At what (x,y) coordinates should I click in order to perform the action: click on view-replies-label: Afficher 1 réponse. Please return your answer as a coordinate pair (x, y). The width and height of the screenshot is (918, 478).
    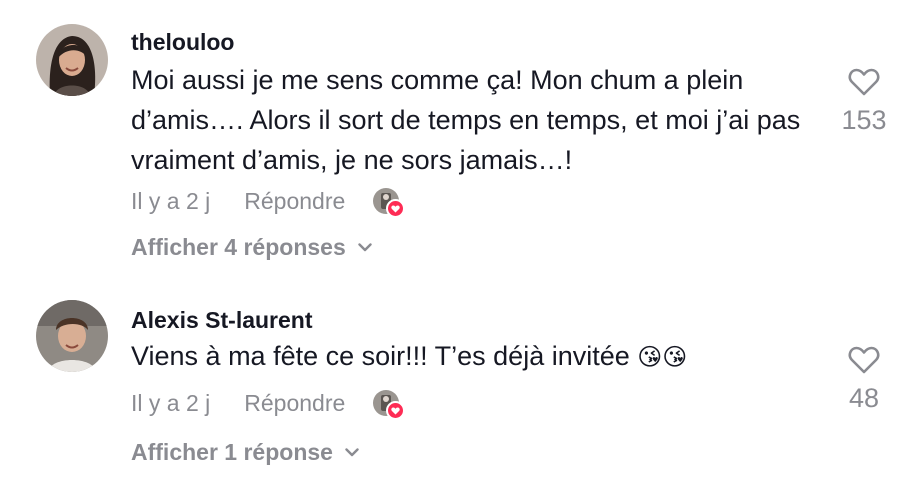
    Looking at the image, I should click on (232, 452).